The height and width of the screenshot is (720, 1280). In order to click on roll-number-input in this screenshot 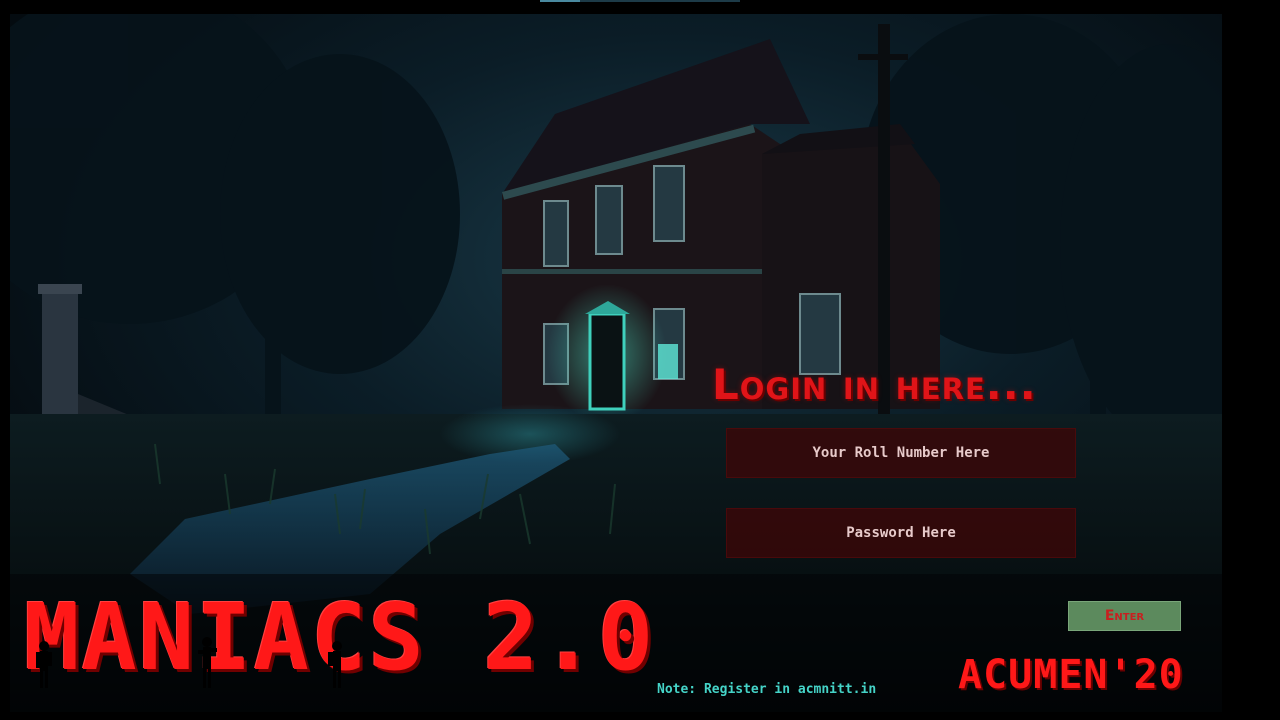, I will do `click(901, 453)`.